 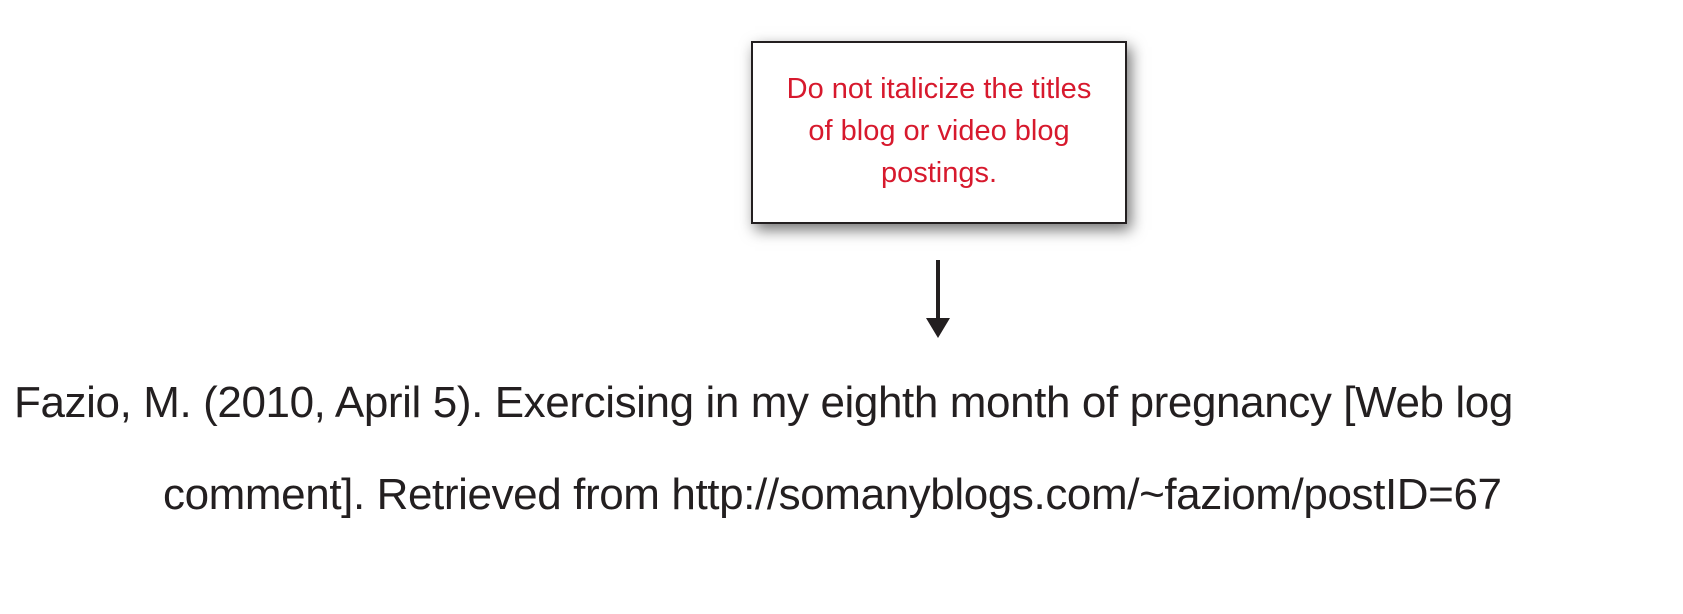 I want to click on arrow-head, so click(x=938, y=328).